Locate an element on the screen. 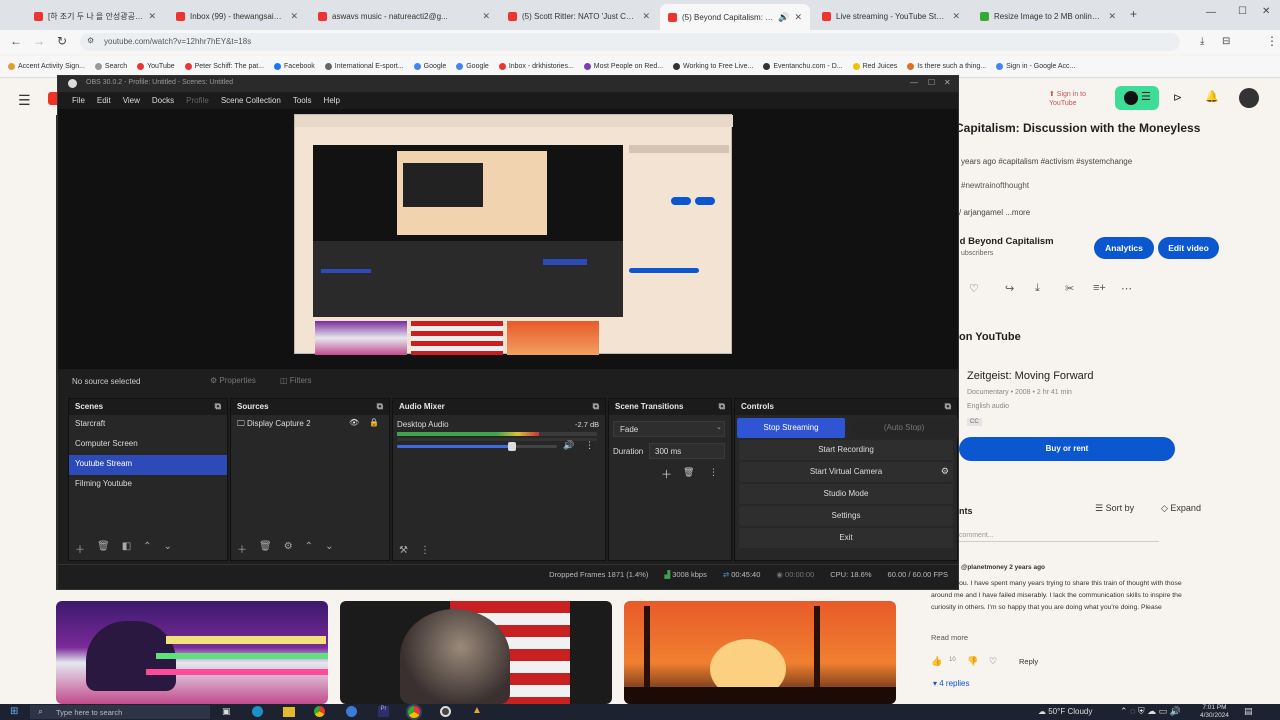 This screenshot has width=1280, height=720. like-icon: 👍 is located at coordinates (936, 661).